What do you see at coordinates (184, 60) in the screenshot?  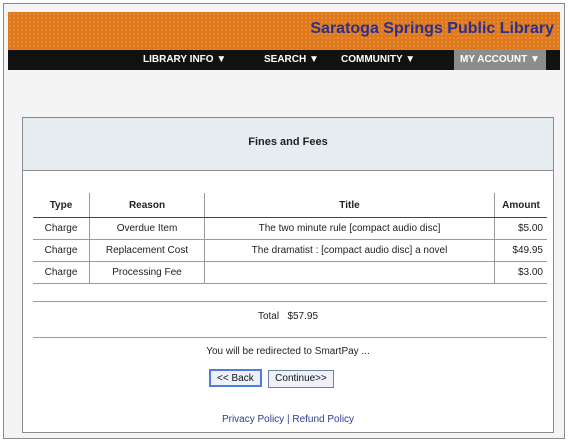 I see `nav-library-info: LIBRARY INFO ▼` at bounding box center [184, 60].